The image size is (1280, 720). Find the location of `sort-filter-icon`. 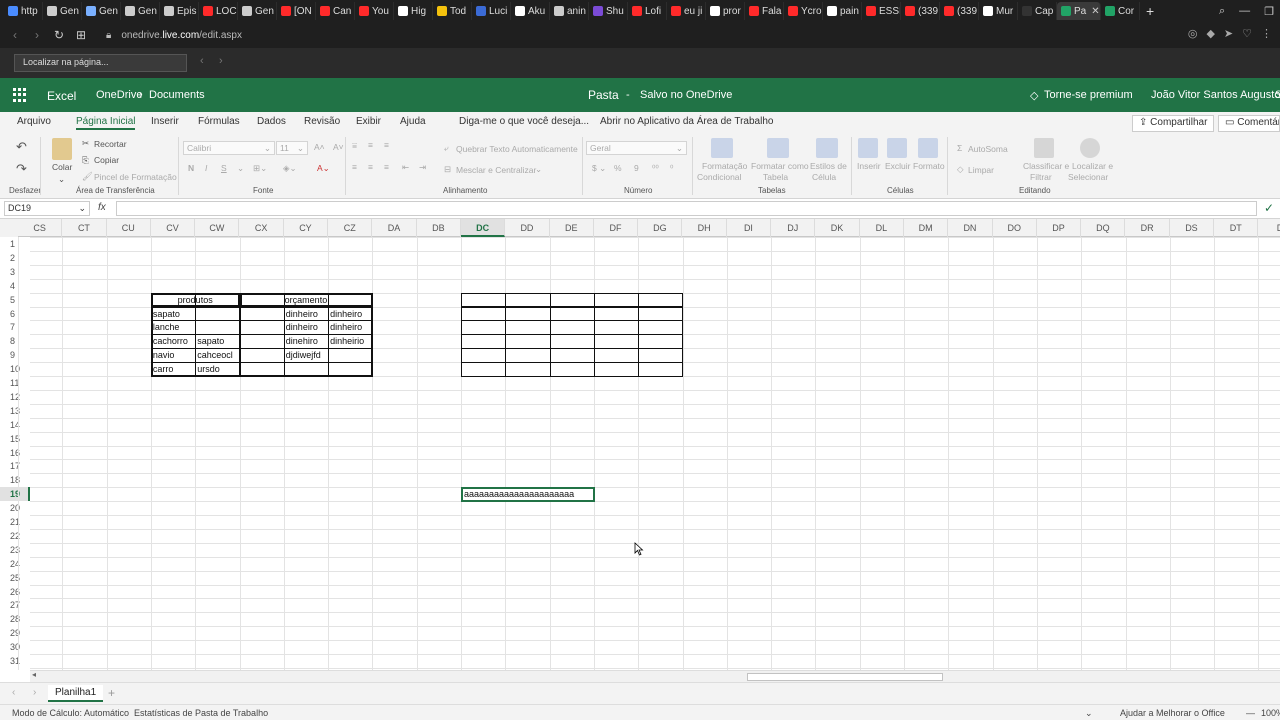

sort-filter-icon is located at coordinates (1044, 148).